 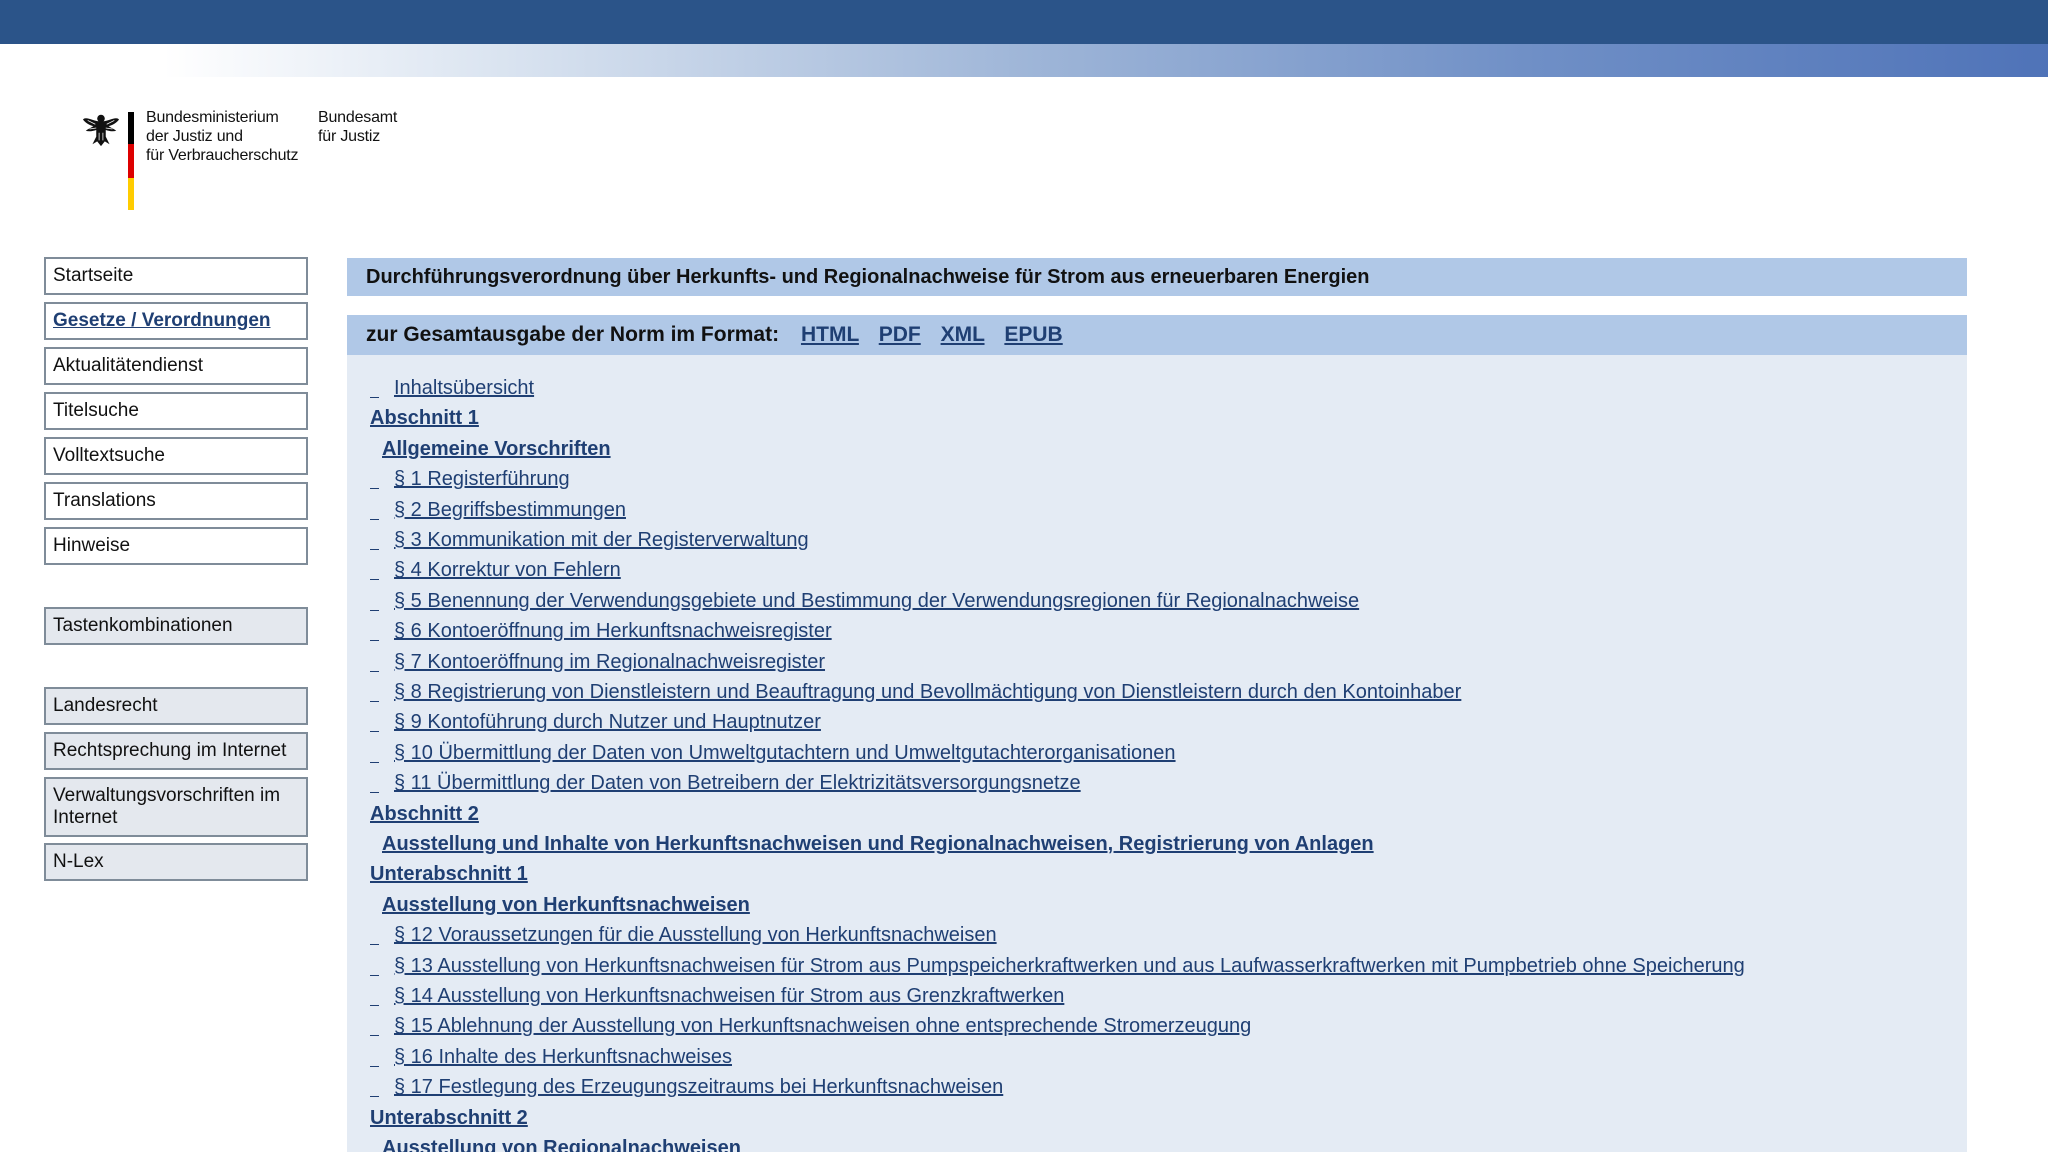 I want to click on nav-item-gesetze-verordnungen: Gesetze / Verordnungen, so click(x=176, y=321).